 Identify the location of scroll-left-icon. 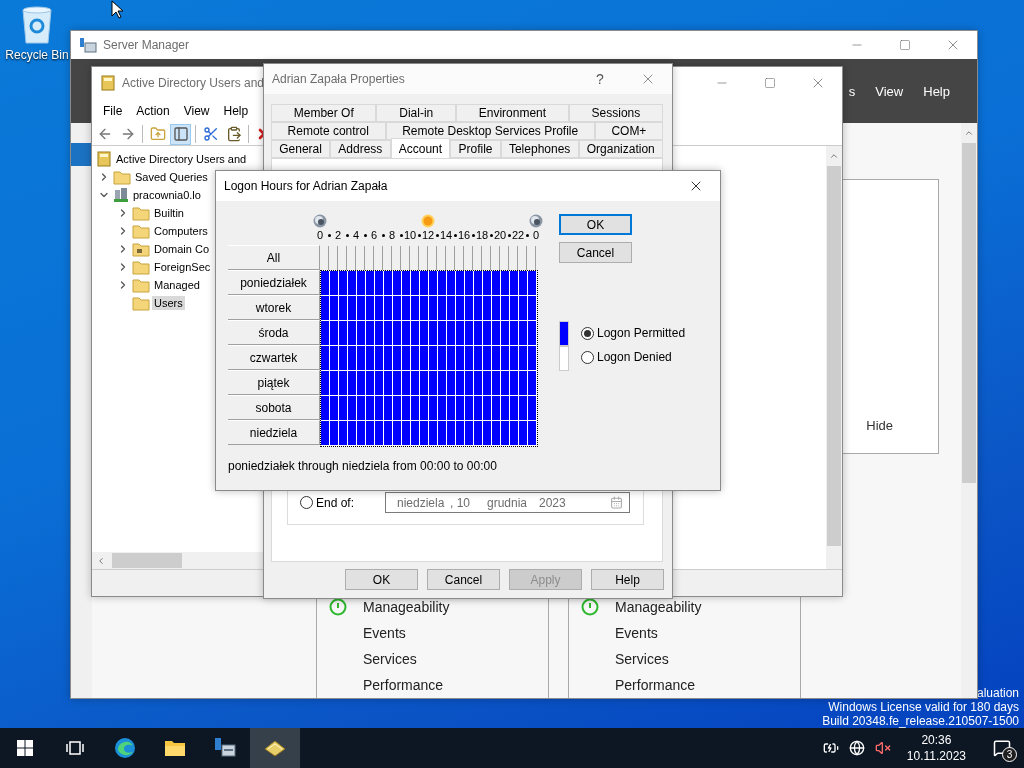
(101, 560).